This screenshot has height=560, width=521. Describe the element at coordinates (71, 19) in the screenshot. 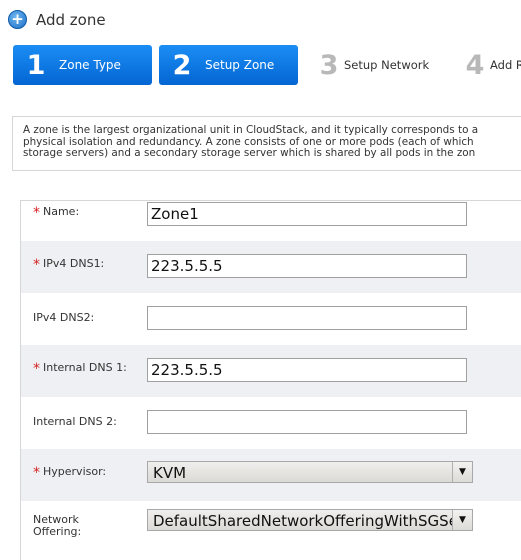

I see `dialog-title: Add zone` at that location.